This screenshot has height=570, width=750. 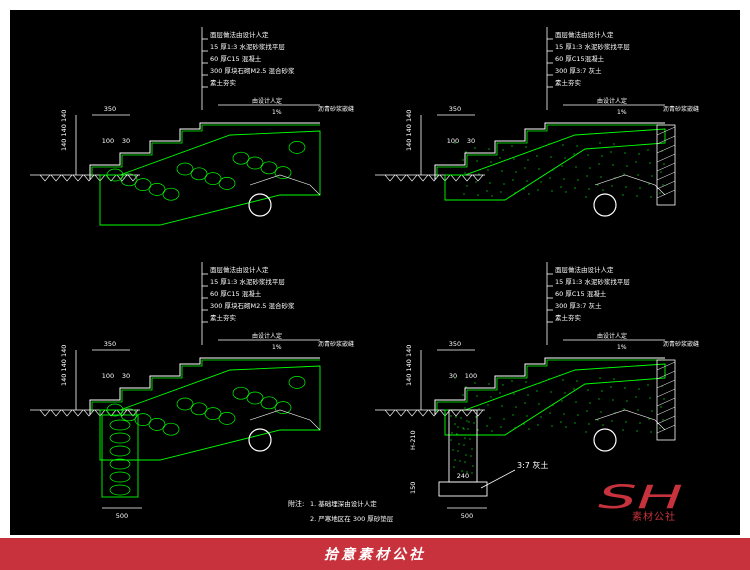 I want to click on layer-label: 60 厚C15 混凝土, so click(x=581, y=293).